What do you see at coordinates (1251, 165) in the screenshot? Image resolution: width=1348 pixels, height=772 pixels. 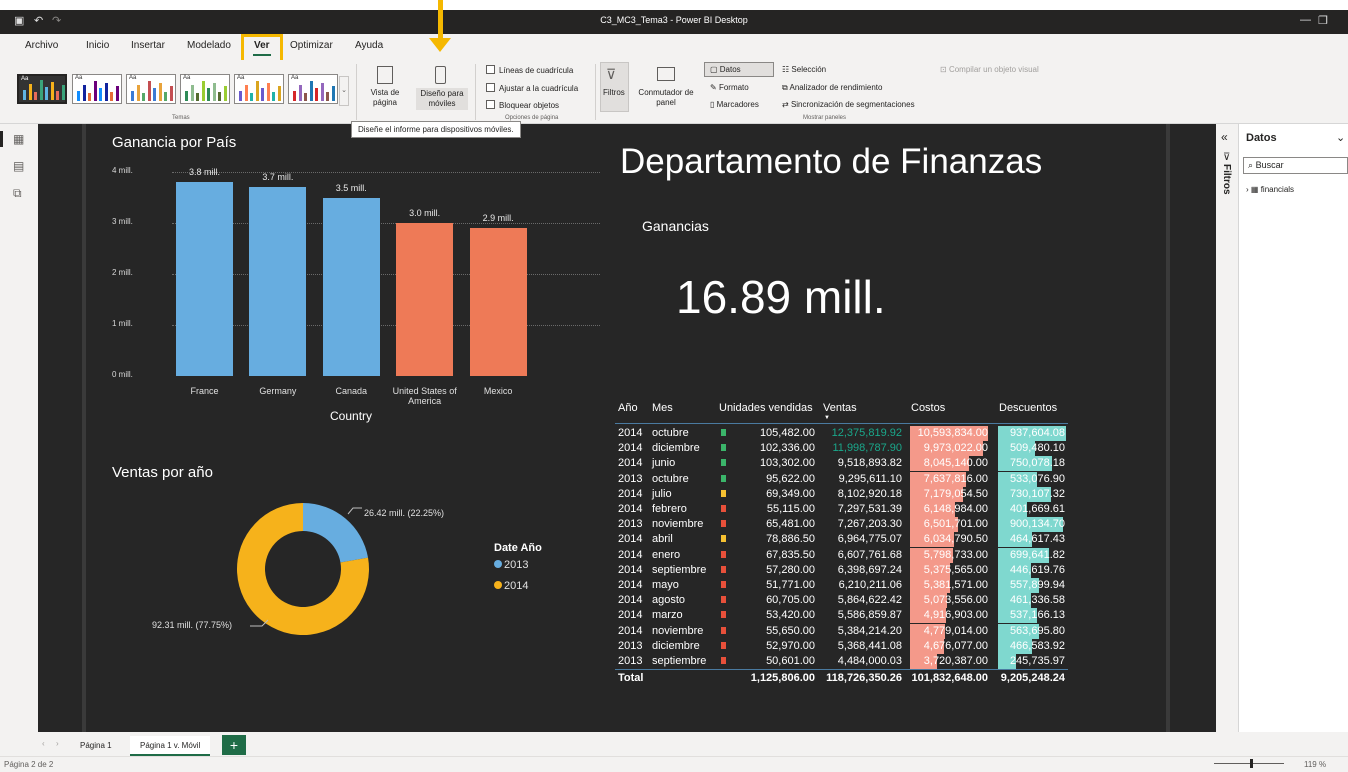 I see `search-icon: ⌕` at bounding box center [1251, 165].